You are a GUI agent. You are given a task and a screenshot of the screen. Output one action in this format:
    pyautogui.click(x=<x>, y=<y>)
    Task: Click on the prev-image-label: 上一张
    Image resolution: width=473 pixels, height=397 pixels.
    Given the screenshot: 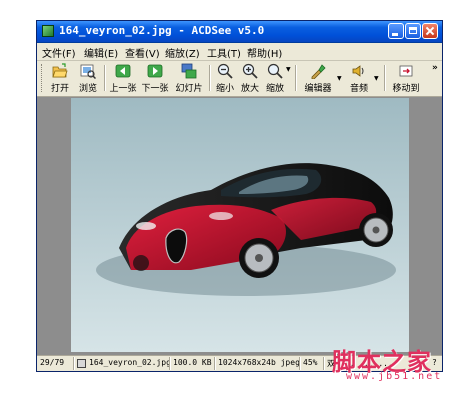 What is the action you would take?
    pyautogui.click(x=123, y=89)
    